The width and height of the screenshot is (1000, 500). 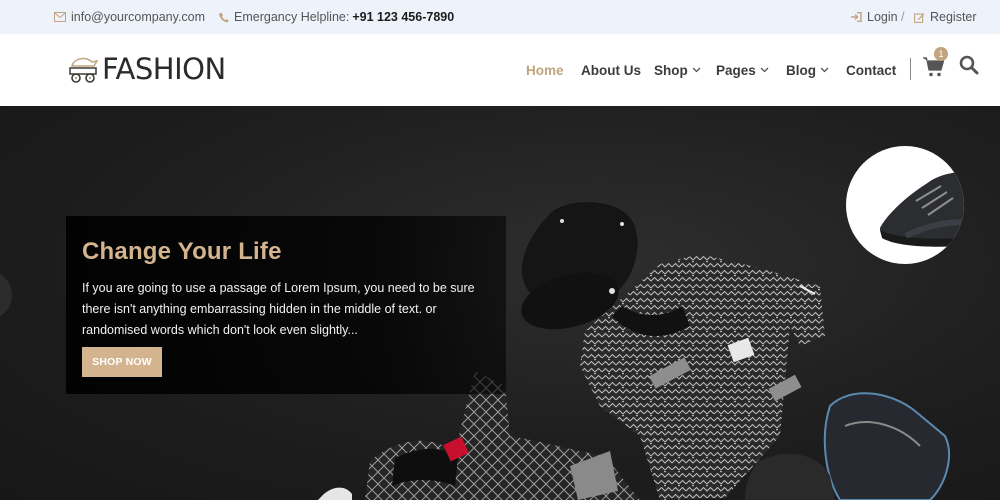 I want to click on nav-home: Home, so click(x=545, y=70).